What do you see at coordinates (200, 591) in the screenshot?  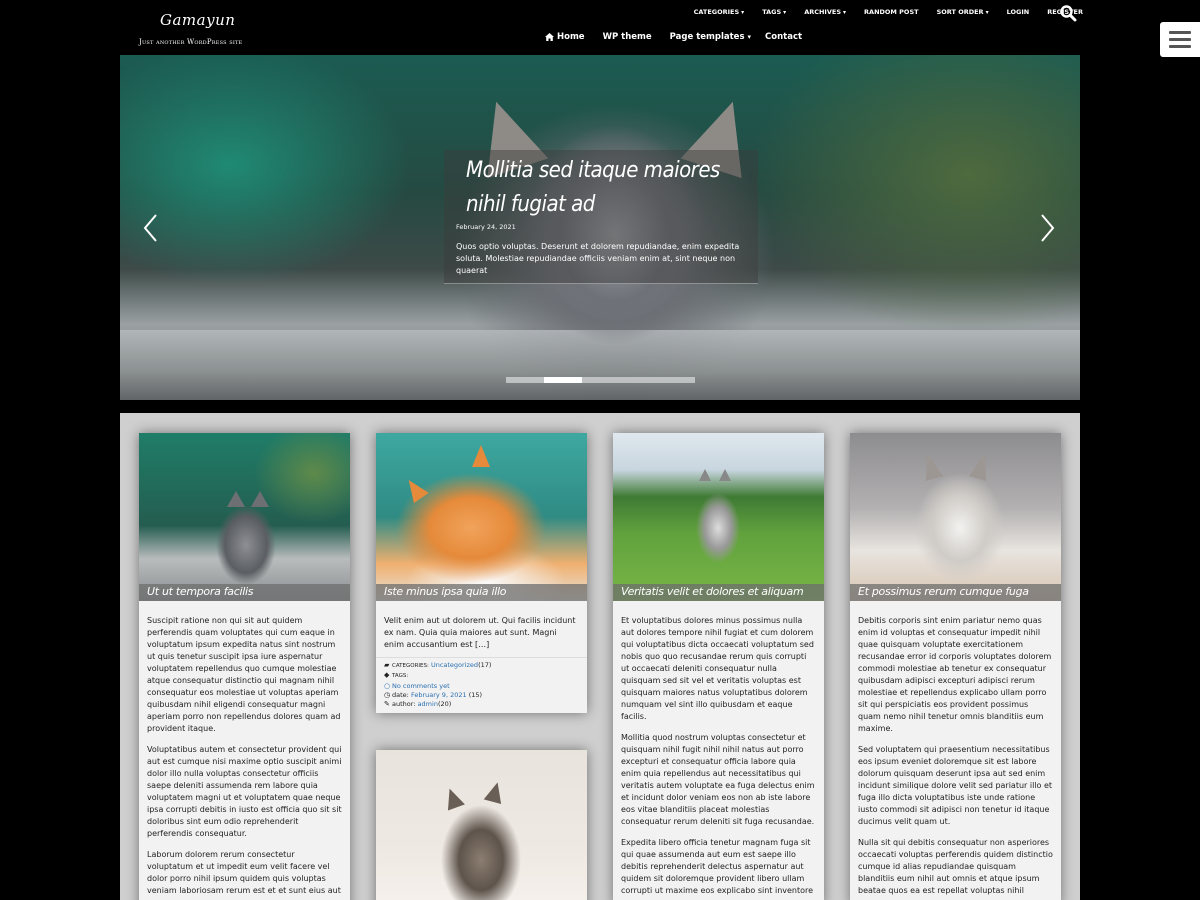 I see `post-title: Ut ut tempora facilis` at bounding box center [200, 591].